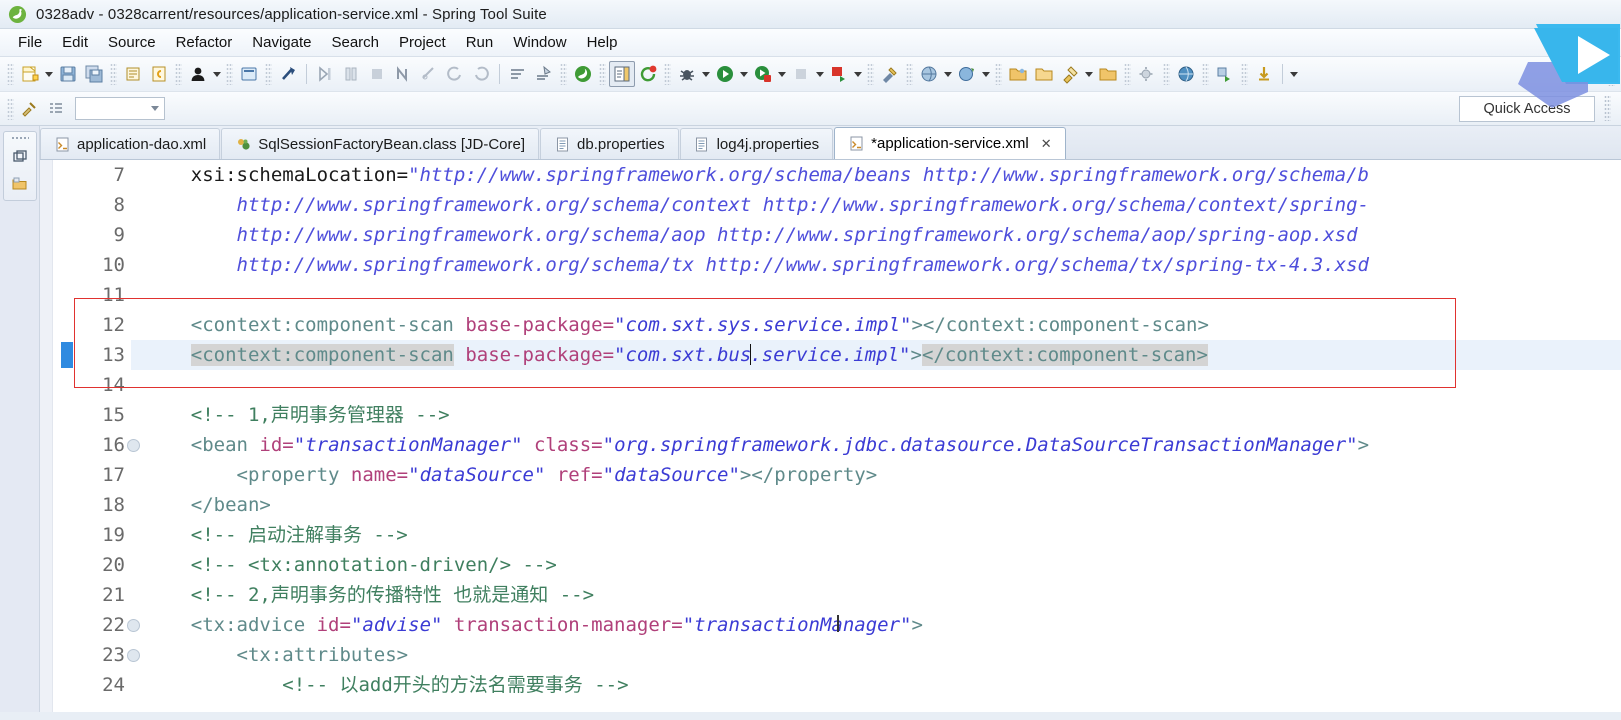 This screenshot has width=1621, height=720. What do you see at coordinates (876, 505) in the screenshot?
I see `code-line: </bean>` at bounding box center [876, 505].